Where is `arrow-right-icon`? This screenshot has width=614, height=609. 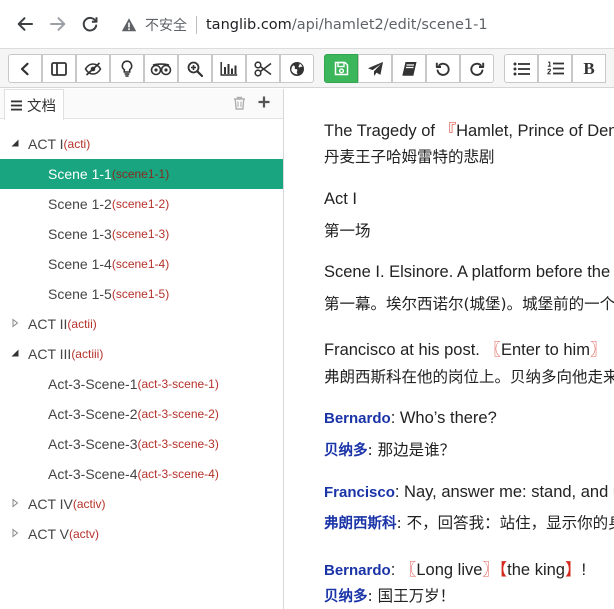
arrow-right-icon is located at coordinates (58, 24).